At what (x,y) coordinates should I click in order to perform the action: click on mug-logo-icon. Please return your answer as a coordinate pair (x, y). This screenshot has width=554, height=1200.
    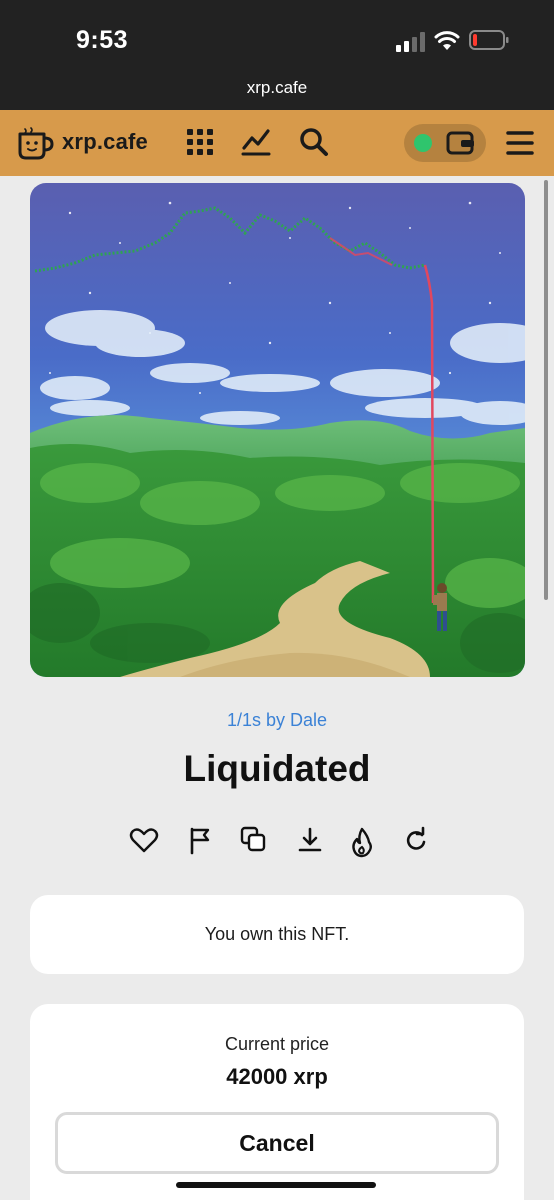
    Looking at the image, I should click on (36, 143).